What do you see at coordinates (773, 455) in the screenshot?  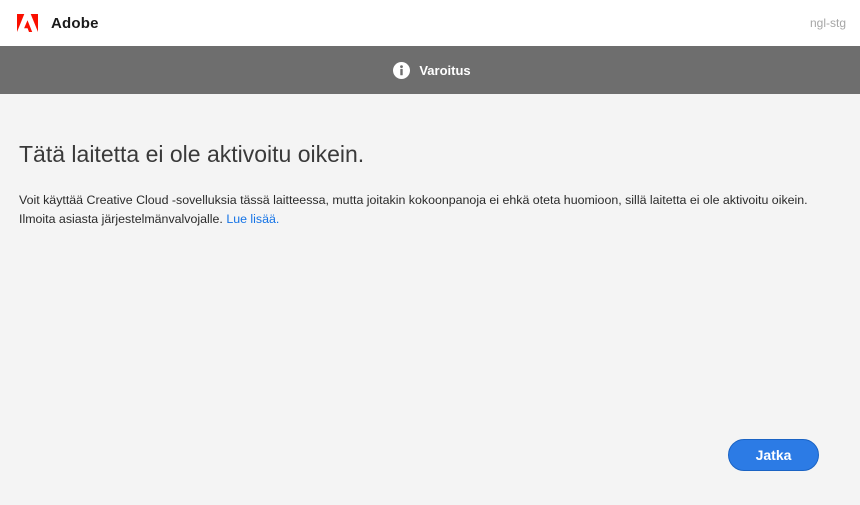 I see `continue-button: Jatka` at bounding box center [773, 455].